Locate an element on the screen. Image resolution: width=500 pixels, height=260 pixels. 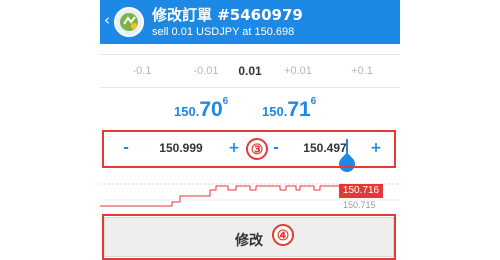
modify-marker: ④ is located at coordinates (283, 235).